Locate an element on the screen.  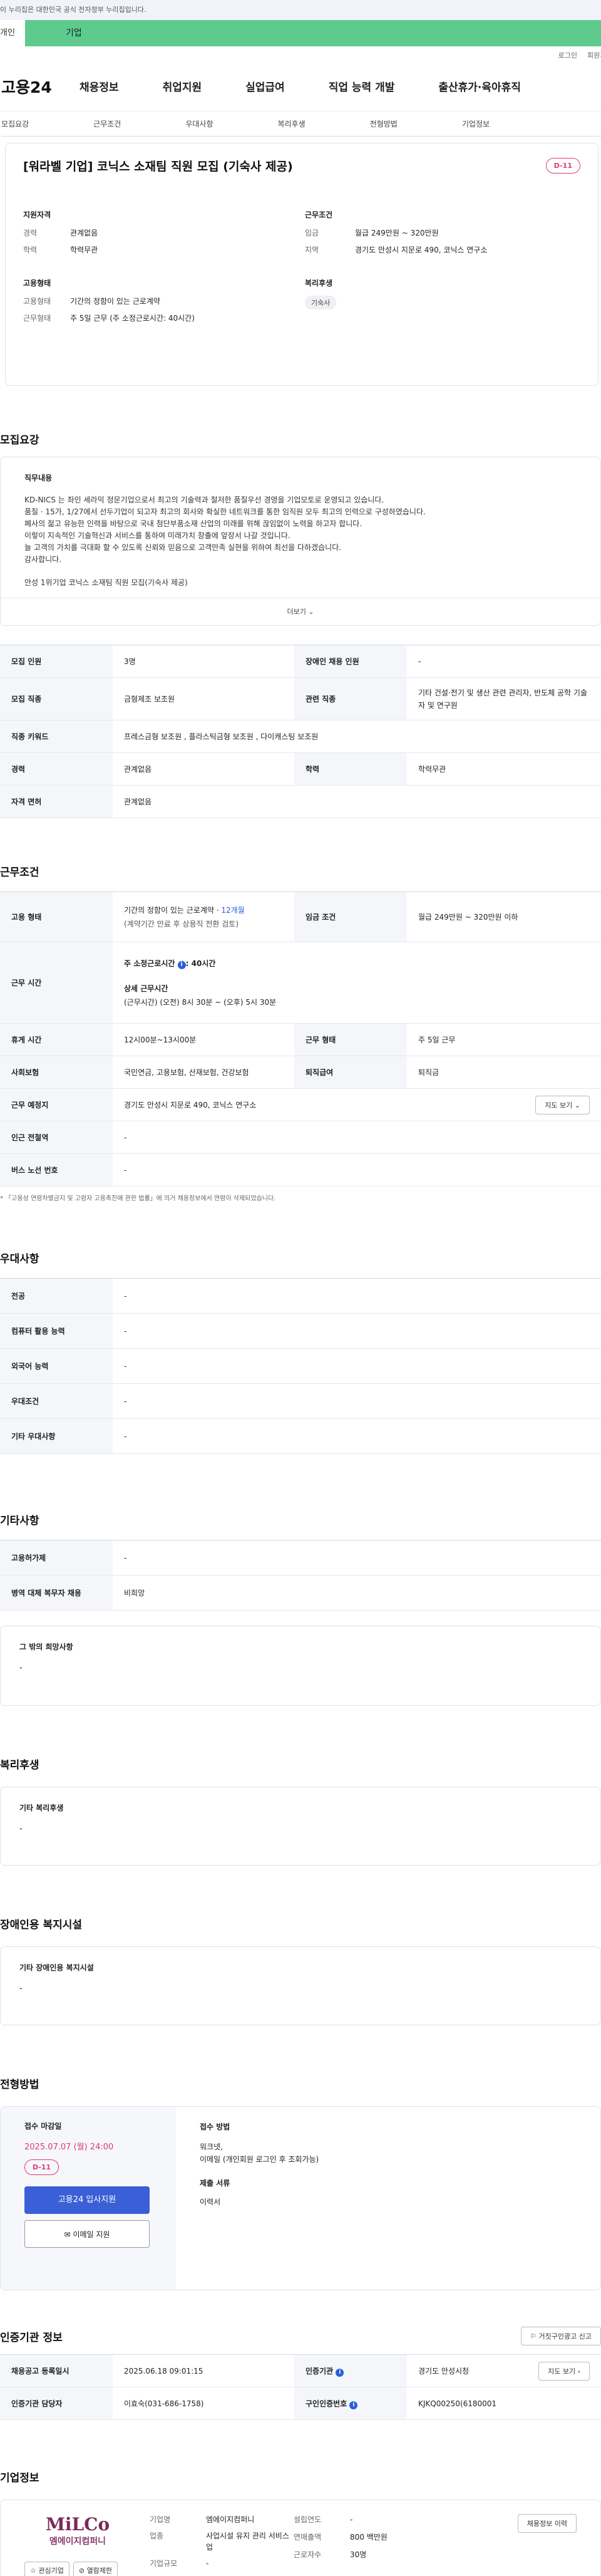
cert-map-button: 지도 보기 › is located at coordinates (564, 2371).